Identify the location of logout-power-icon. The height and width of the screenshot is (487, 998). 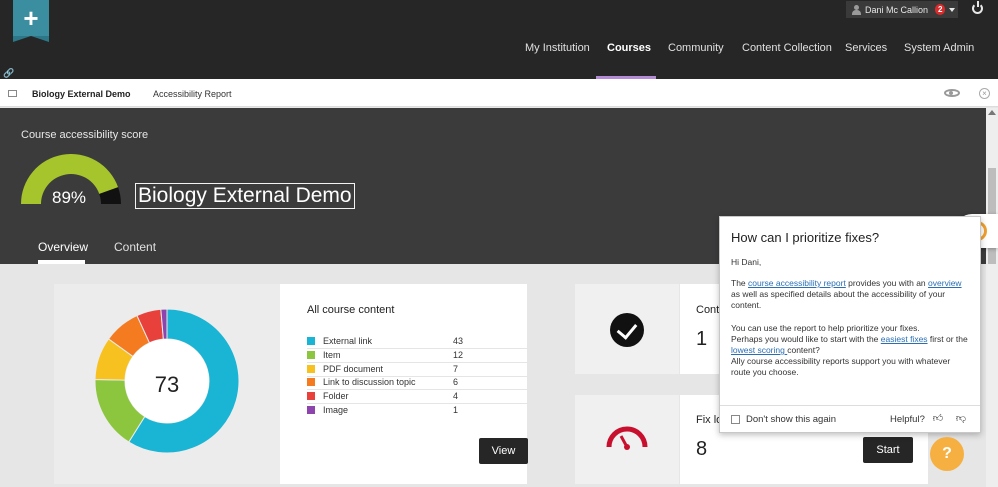
(977, 7).